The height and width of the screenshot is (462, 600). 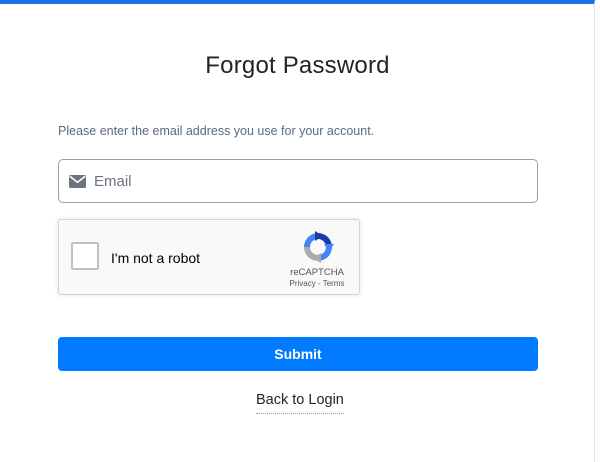 I want to click on recaptcha-logo-icon, so click(x=318, y=247).